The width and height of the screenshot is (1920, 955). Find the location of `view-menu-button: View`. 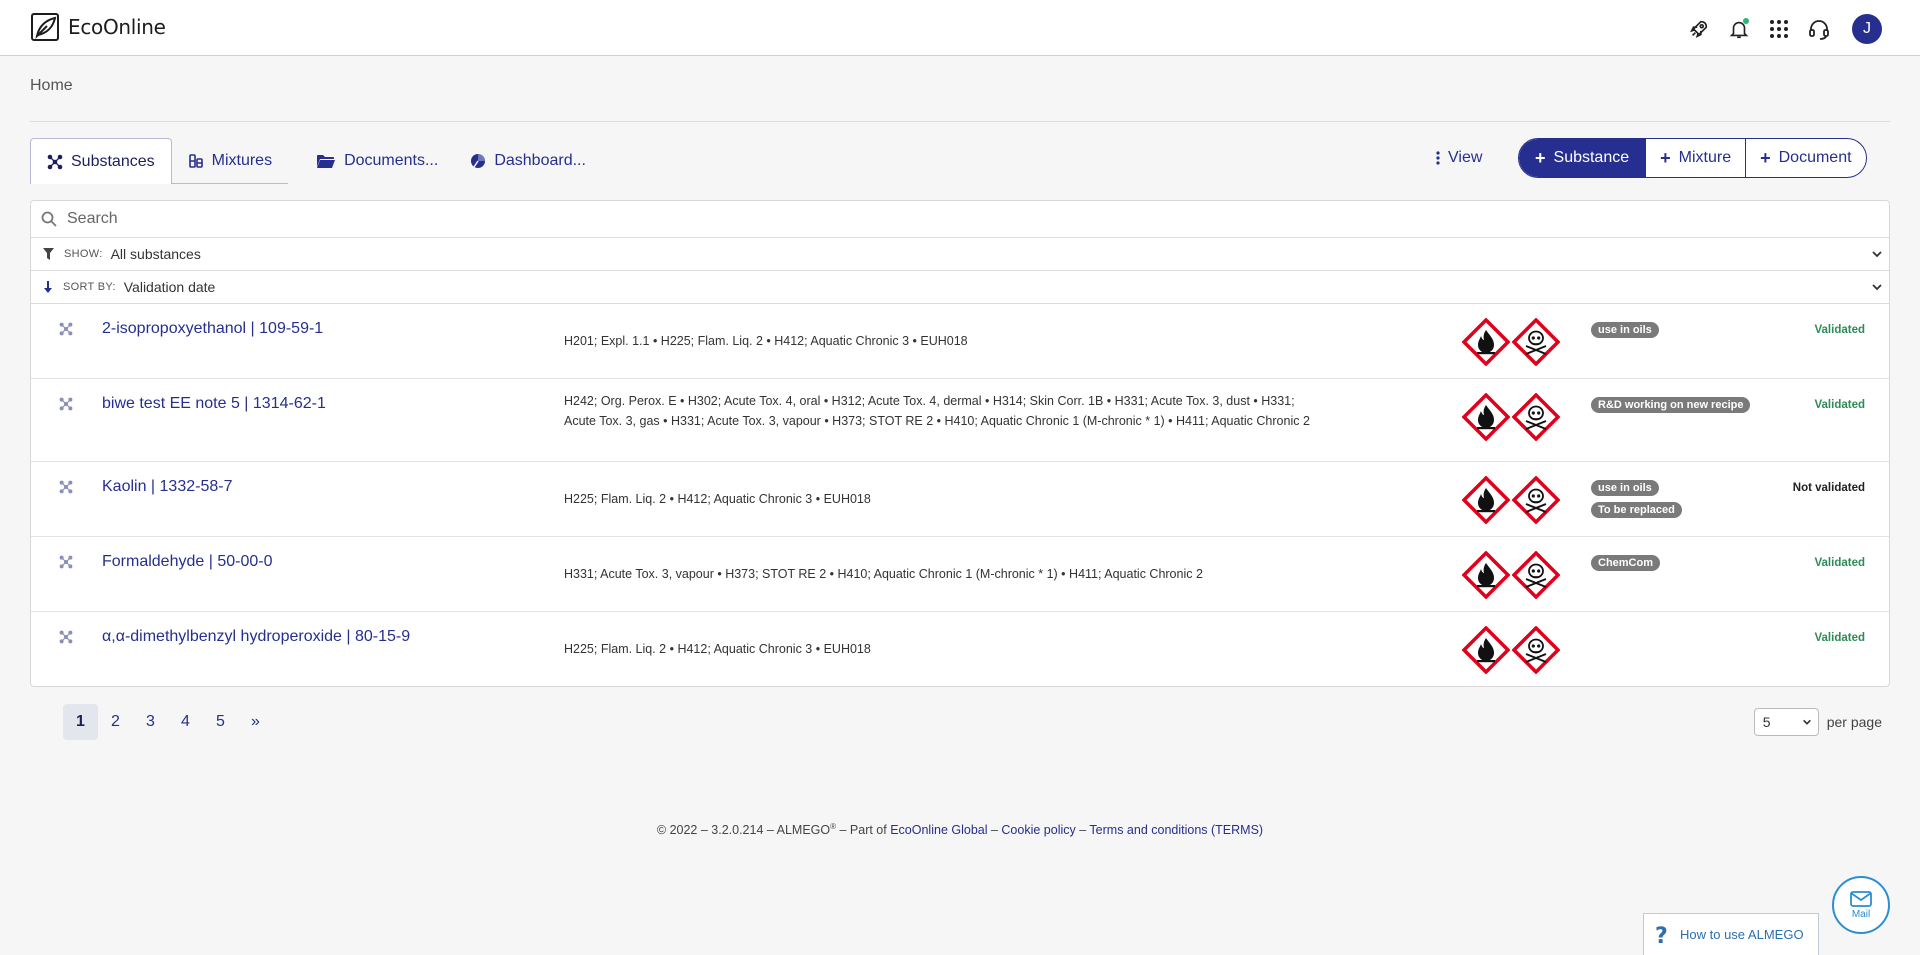

view-menu-button: View is located at coordinates (1459, 158).